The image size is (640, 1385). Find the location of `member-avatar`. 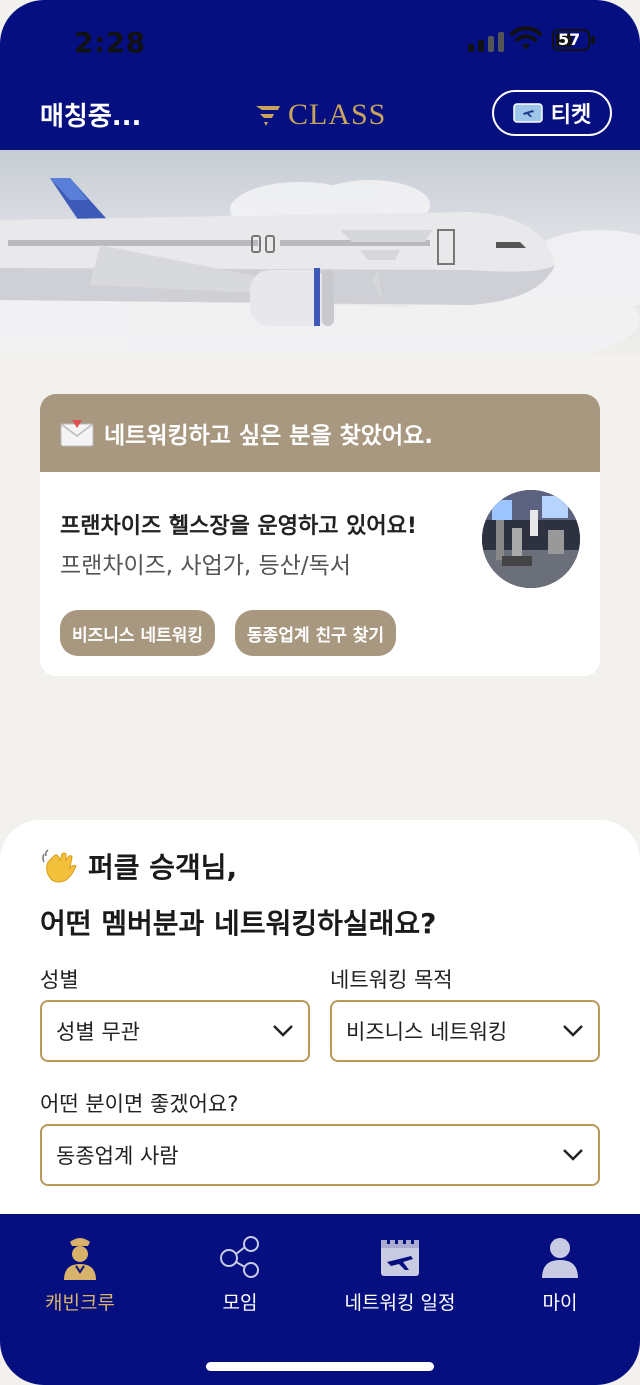

member-avatar is located at coordinates (531, 539).